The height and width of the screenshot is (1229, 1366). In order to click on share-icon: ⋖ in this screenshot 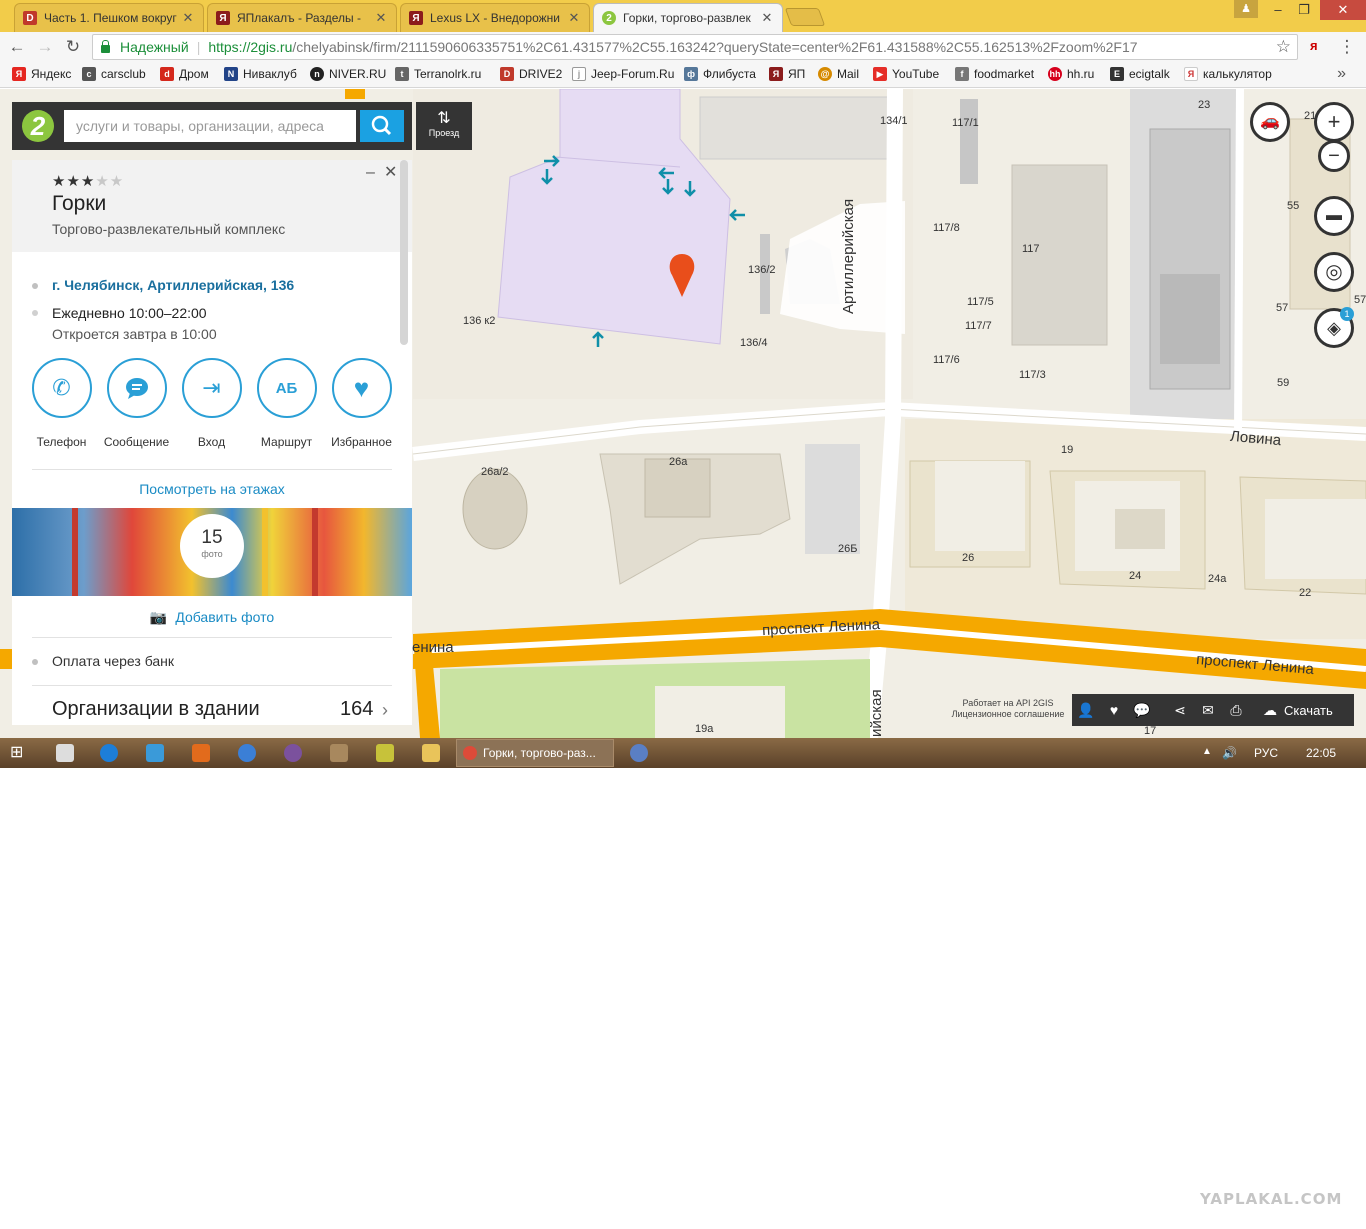, I will do `click(1180, 710)`.